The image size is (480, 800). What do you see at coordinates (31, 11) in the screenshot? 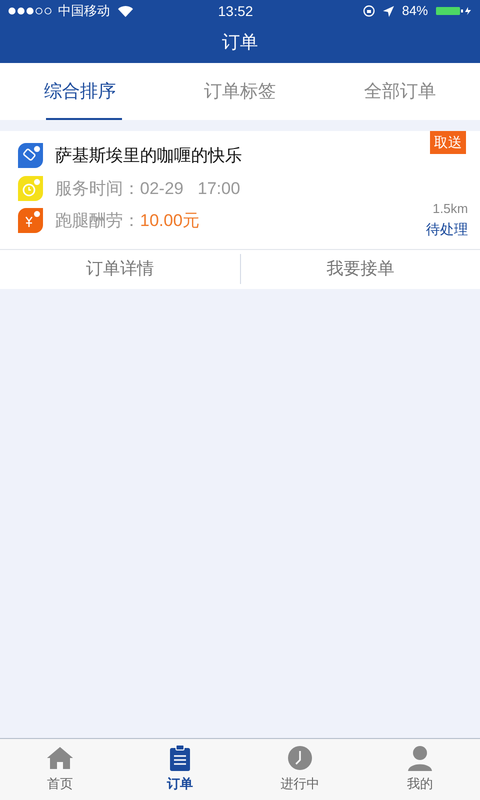
I see `signal-icon` at bounding box center [31, 11].